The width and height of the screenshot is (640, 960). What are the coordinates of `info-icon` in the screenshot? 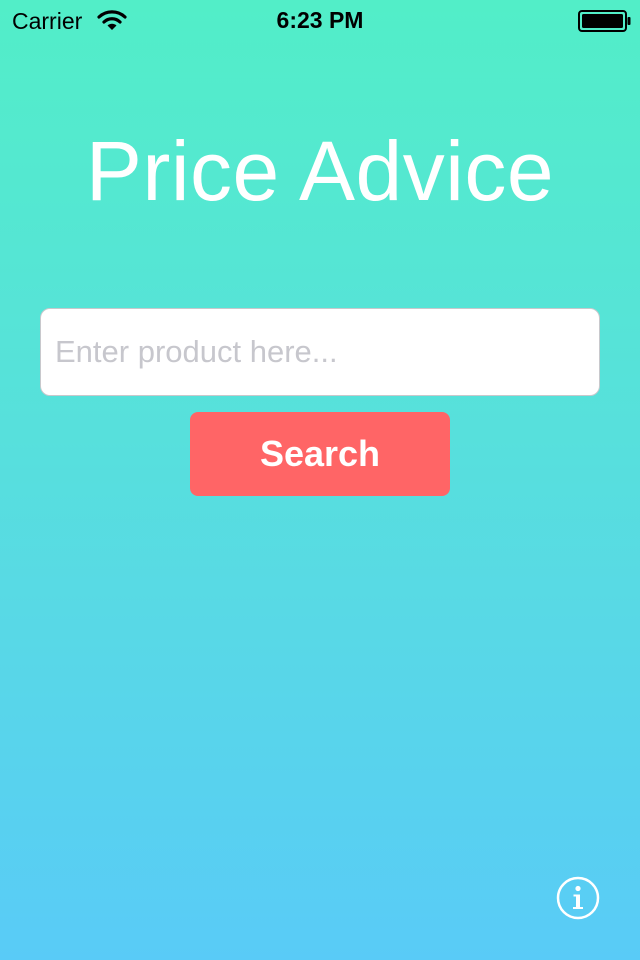 It's located at (578, 898).